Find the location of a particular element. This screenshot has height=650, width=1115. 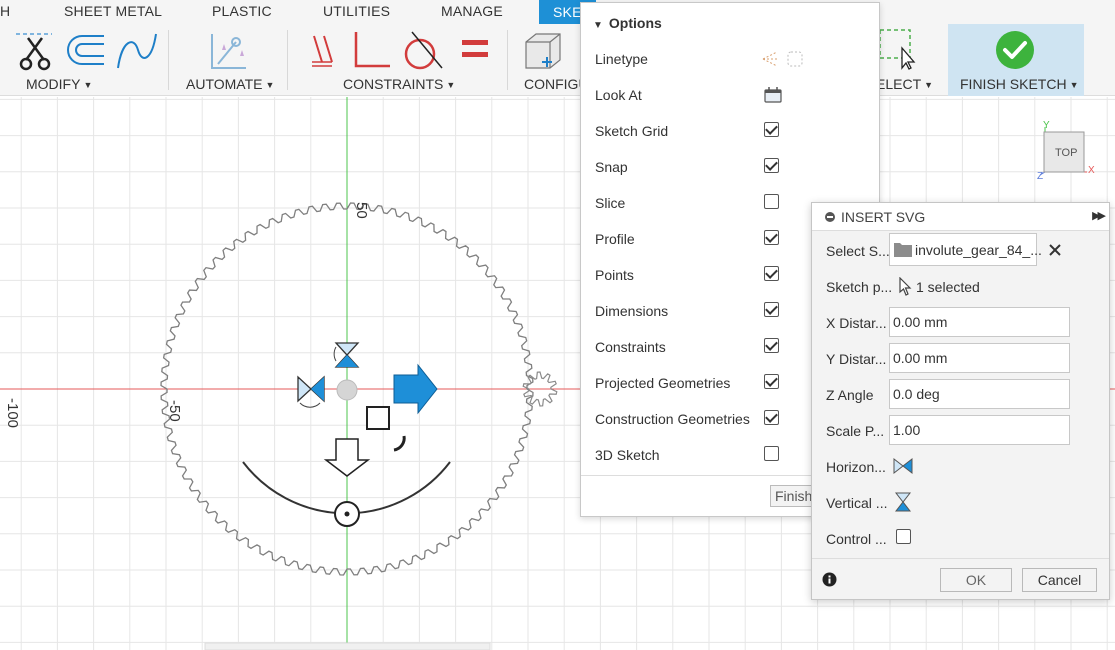

snap-checkbox is located at coordinates (771, 165).